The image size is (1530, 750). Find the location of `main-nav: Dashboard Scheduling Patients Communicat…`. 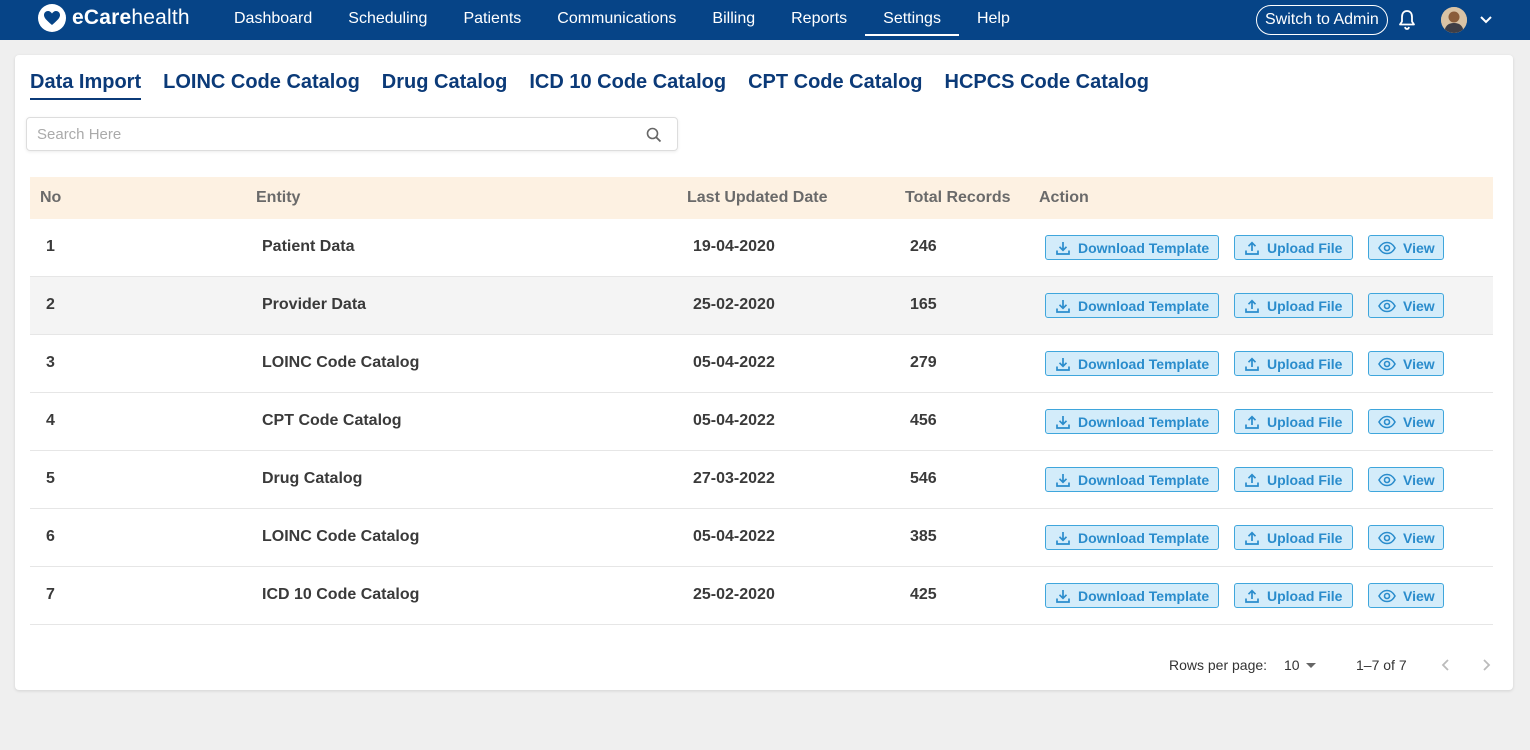

main-nav: Dashboard Scheduling Patients Communicat… is located at coordinates (622, 20).